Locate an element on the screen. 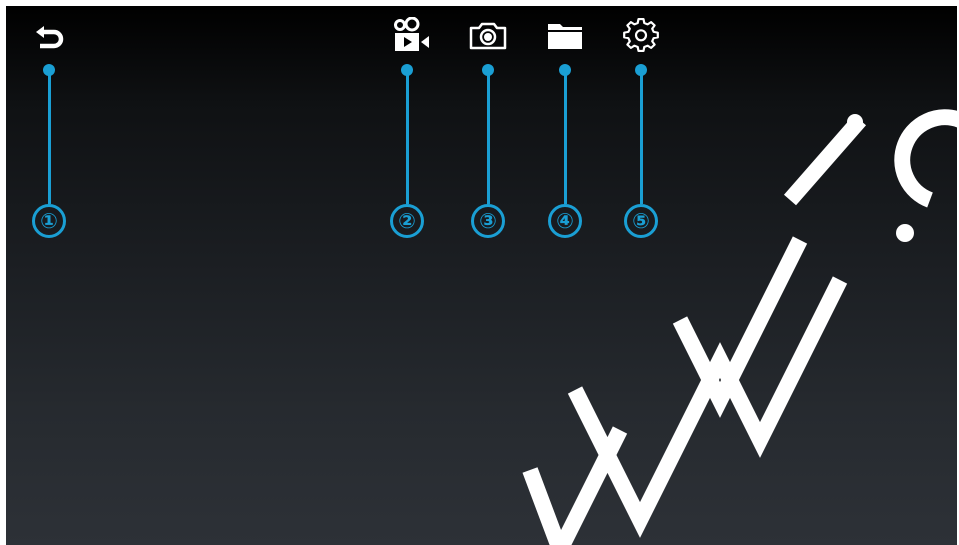 Image resolution: width=959 pixels, height=545 pixels. files-button is located at coordinates (565, 36).